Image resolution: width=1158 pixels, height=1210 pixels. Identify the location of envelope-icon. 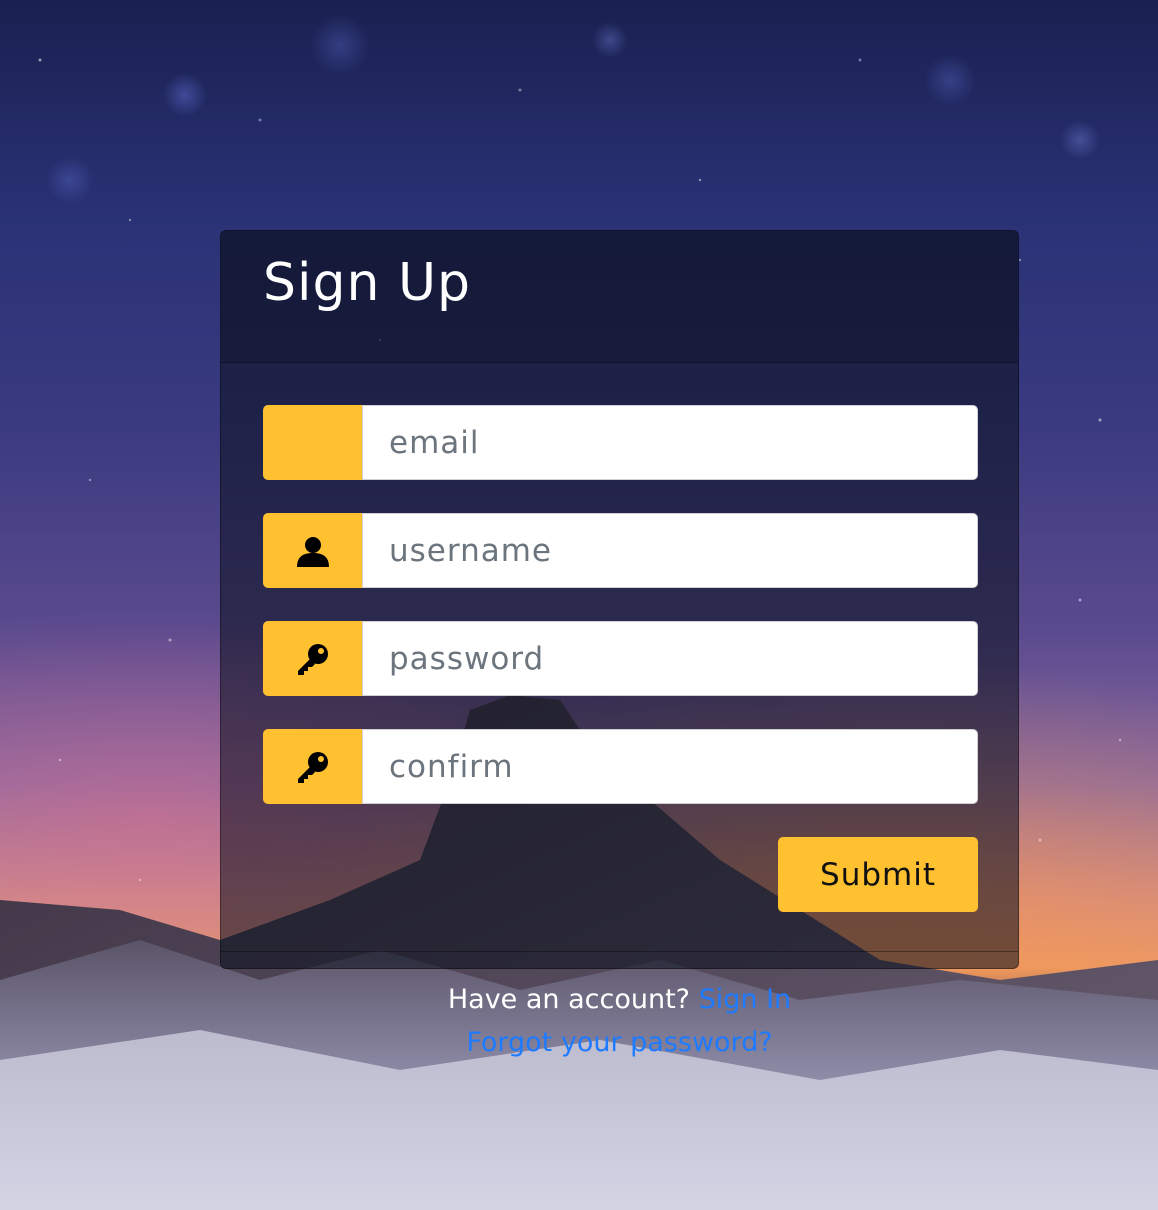
(312, 442).